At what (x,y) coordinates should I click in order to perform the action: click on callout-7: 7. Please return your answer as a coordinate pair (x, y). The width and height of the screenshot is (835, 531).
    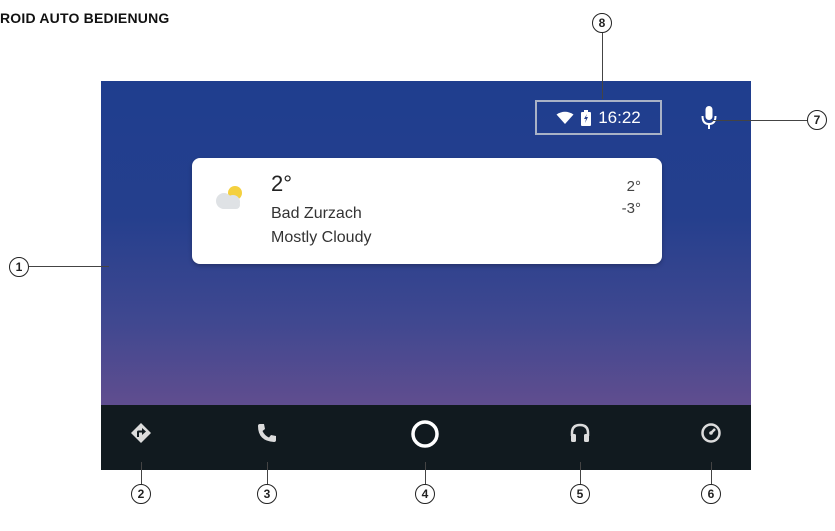
    Looking at the image, I should click on (817, 120).